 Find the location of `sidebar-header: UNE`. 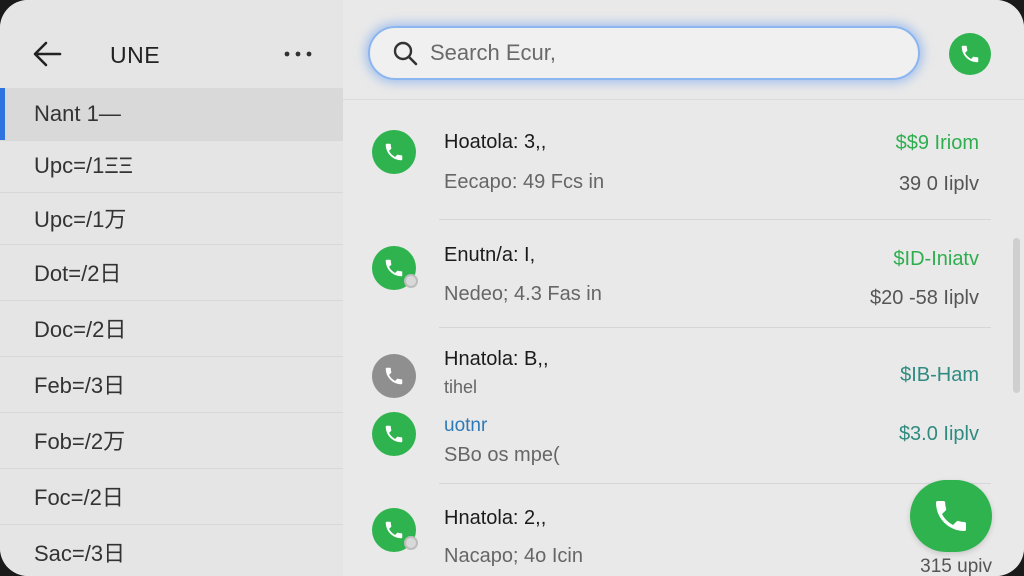

sidebar-header: UNE is located at coordinates (171, 44).